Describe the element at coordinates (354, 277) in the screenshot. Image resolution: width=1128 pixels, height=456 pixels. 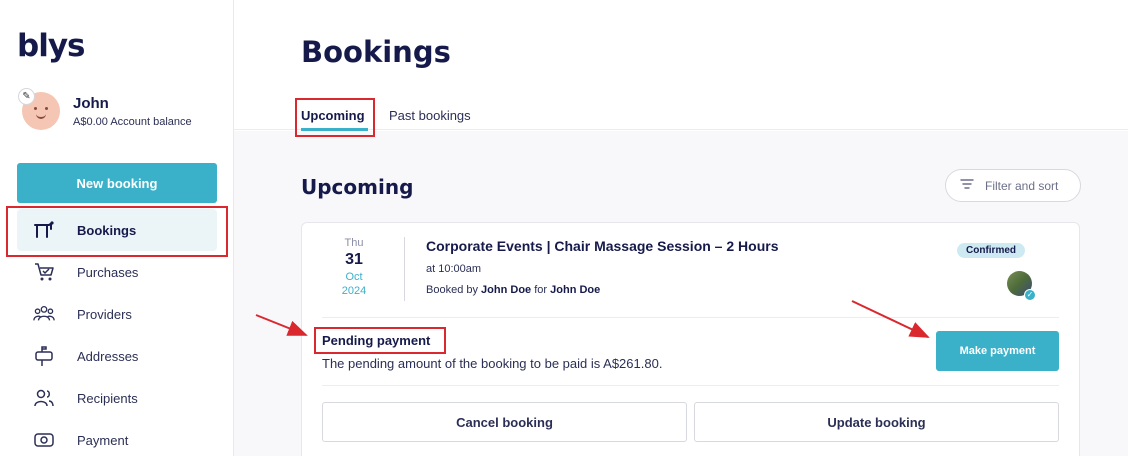
I see `date-month: Oct` at that location.